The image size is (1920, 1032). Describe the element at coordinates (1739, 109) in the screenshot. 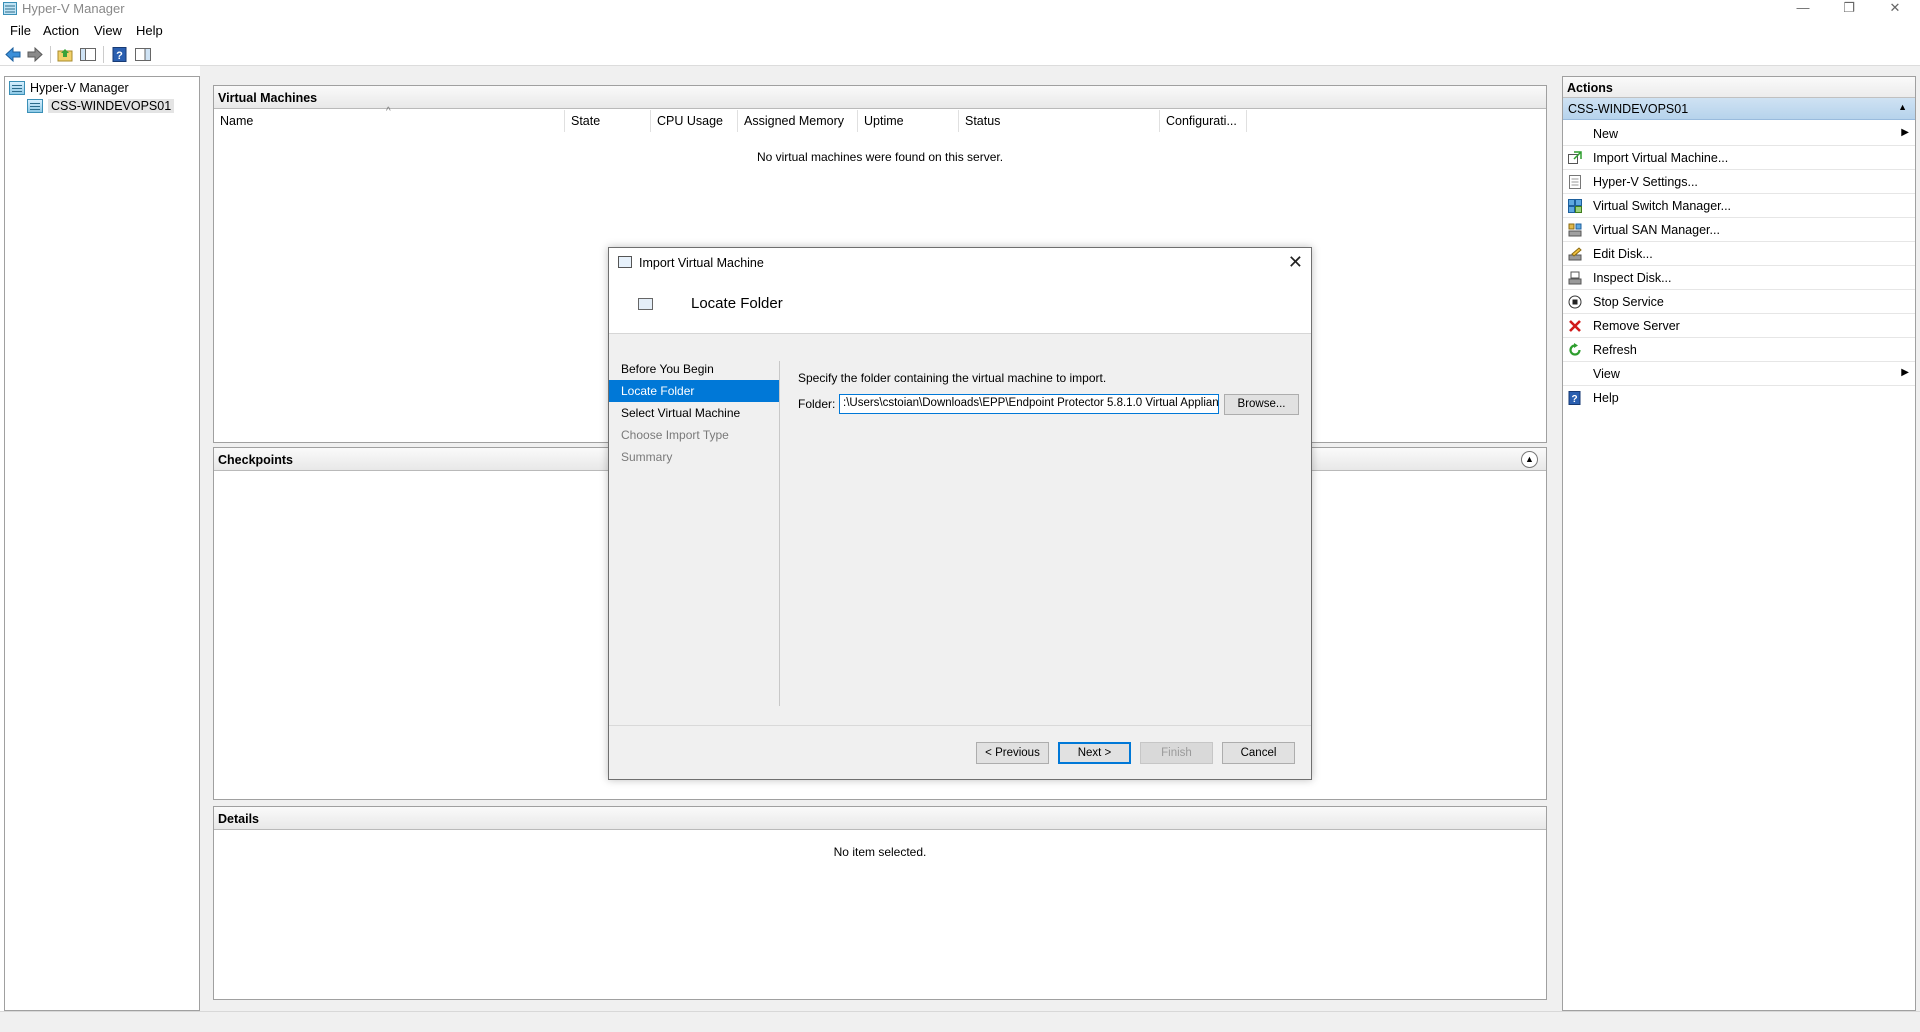

I see `actions-server-group: CSS-WINDEVOPS01 ▲` at that location.